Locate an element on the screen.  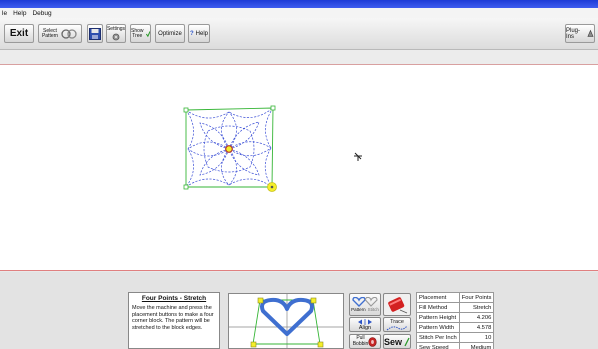
property-value: 4.206 is located at coordinates (476, 317).